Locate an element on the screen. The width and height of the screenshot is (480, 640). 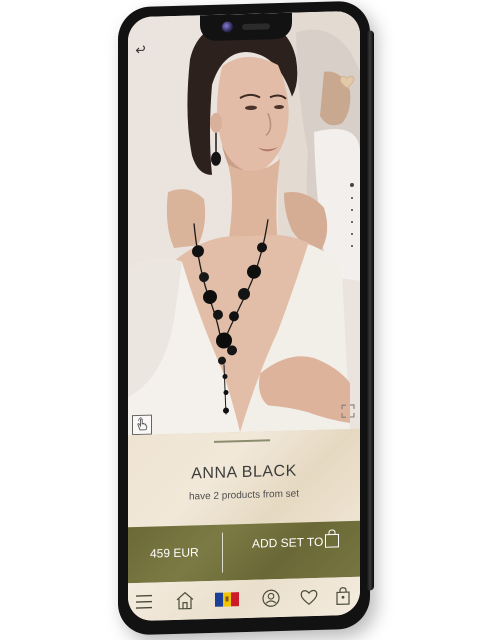
bottom-navigation is located at coordinates (244, 599).